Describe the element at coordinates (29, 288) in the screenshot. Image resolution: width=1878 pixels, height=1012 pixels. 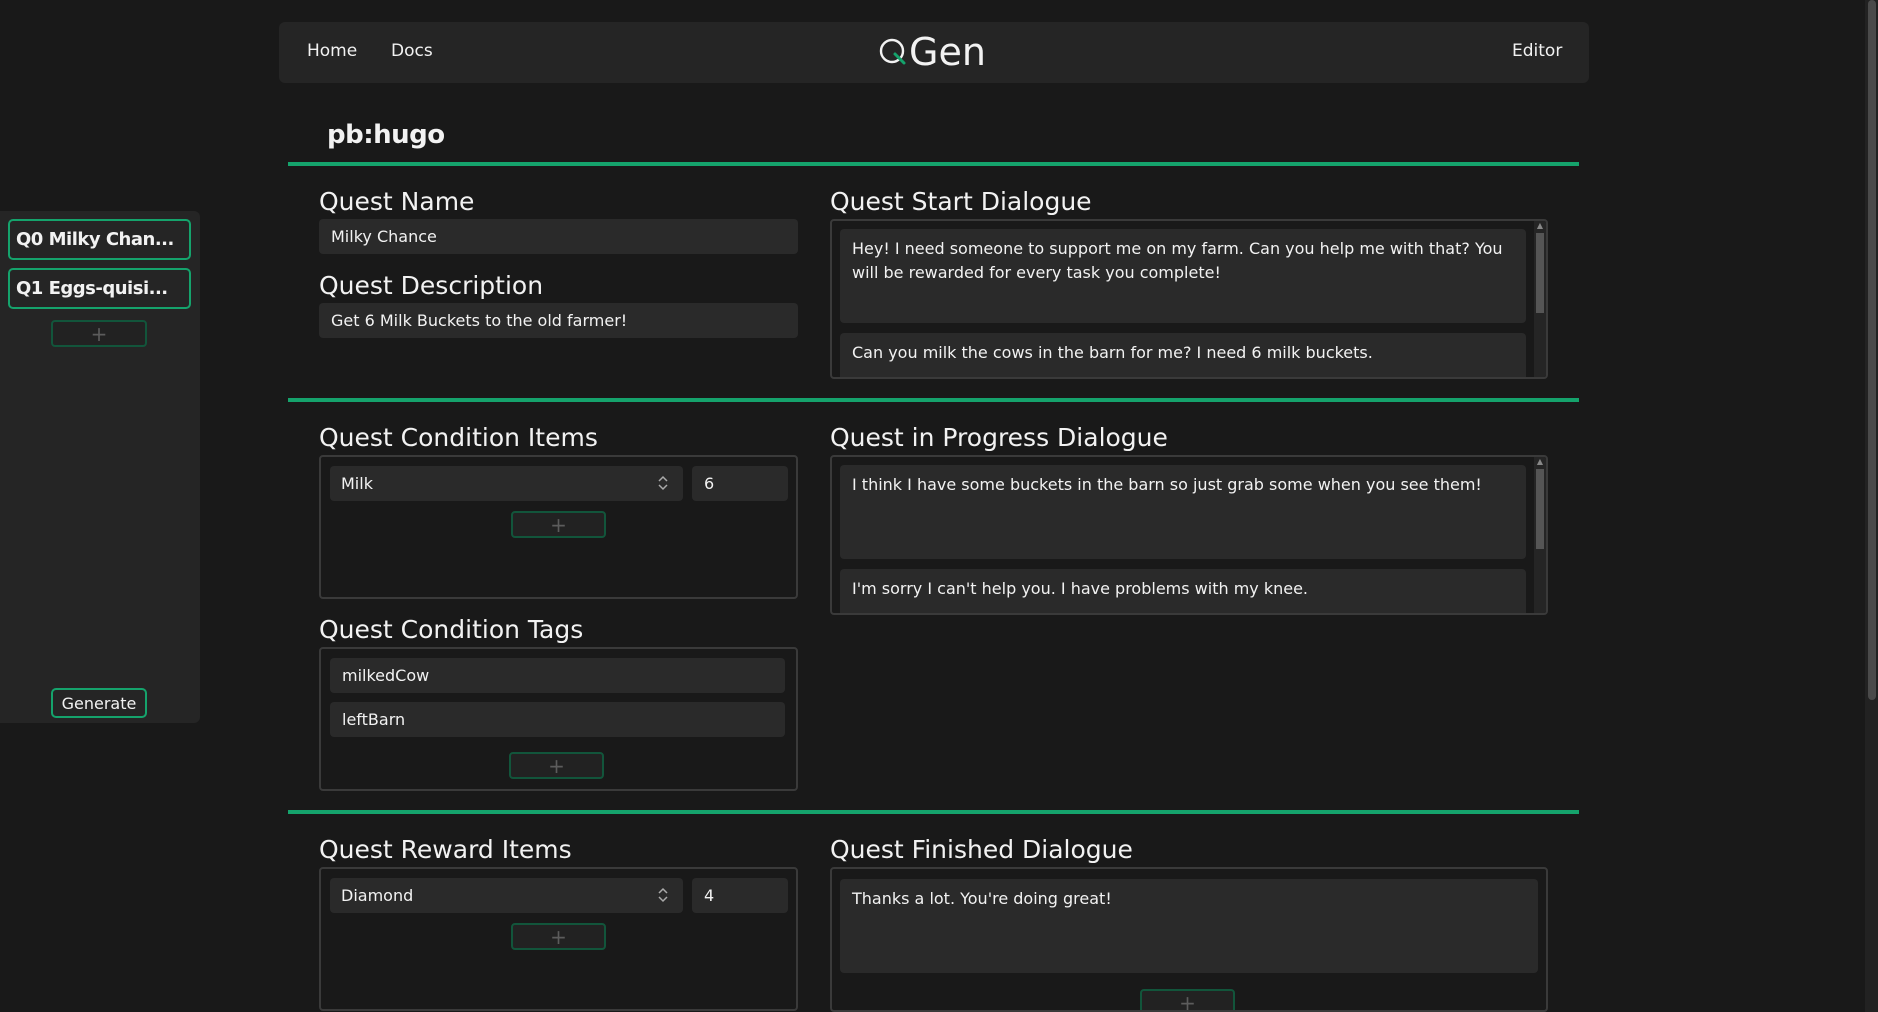
I see `quest-tab-id: Q1` at that location.